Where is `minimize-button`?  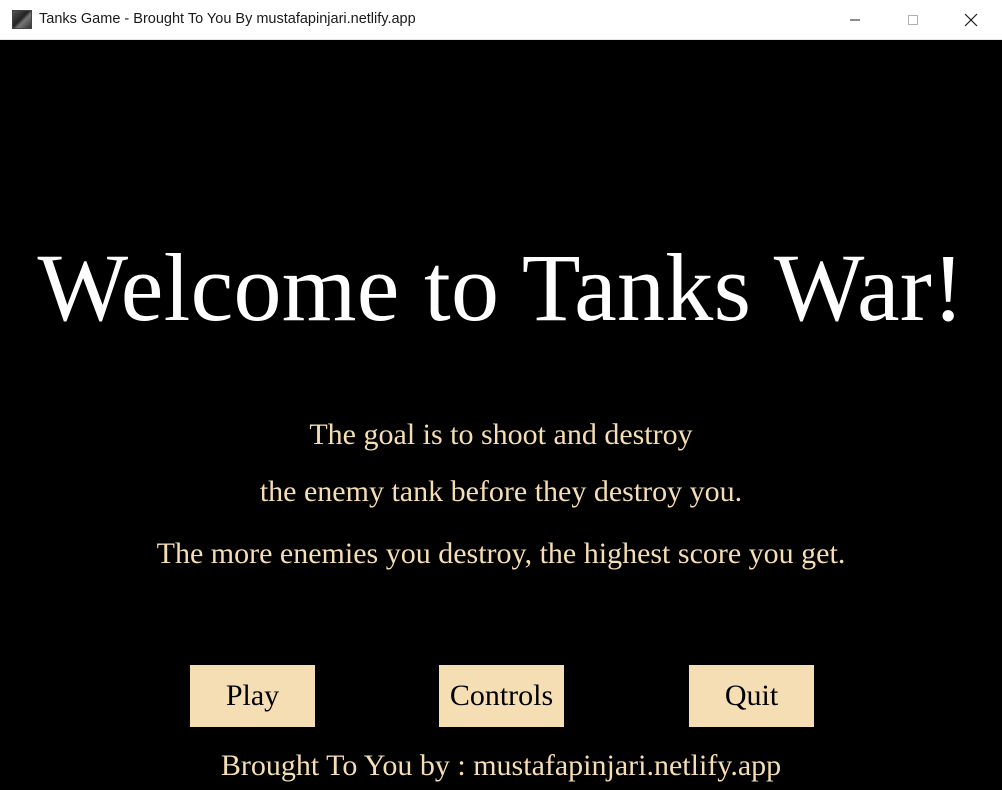
minimize-button is located at coordinates (855, 20).